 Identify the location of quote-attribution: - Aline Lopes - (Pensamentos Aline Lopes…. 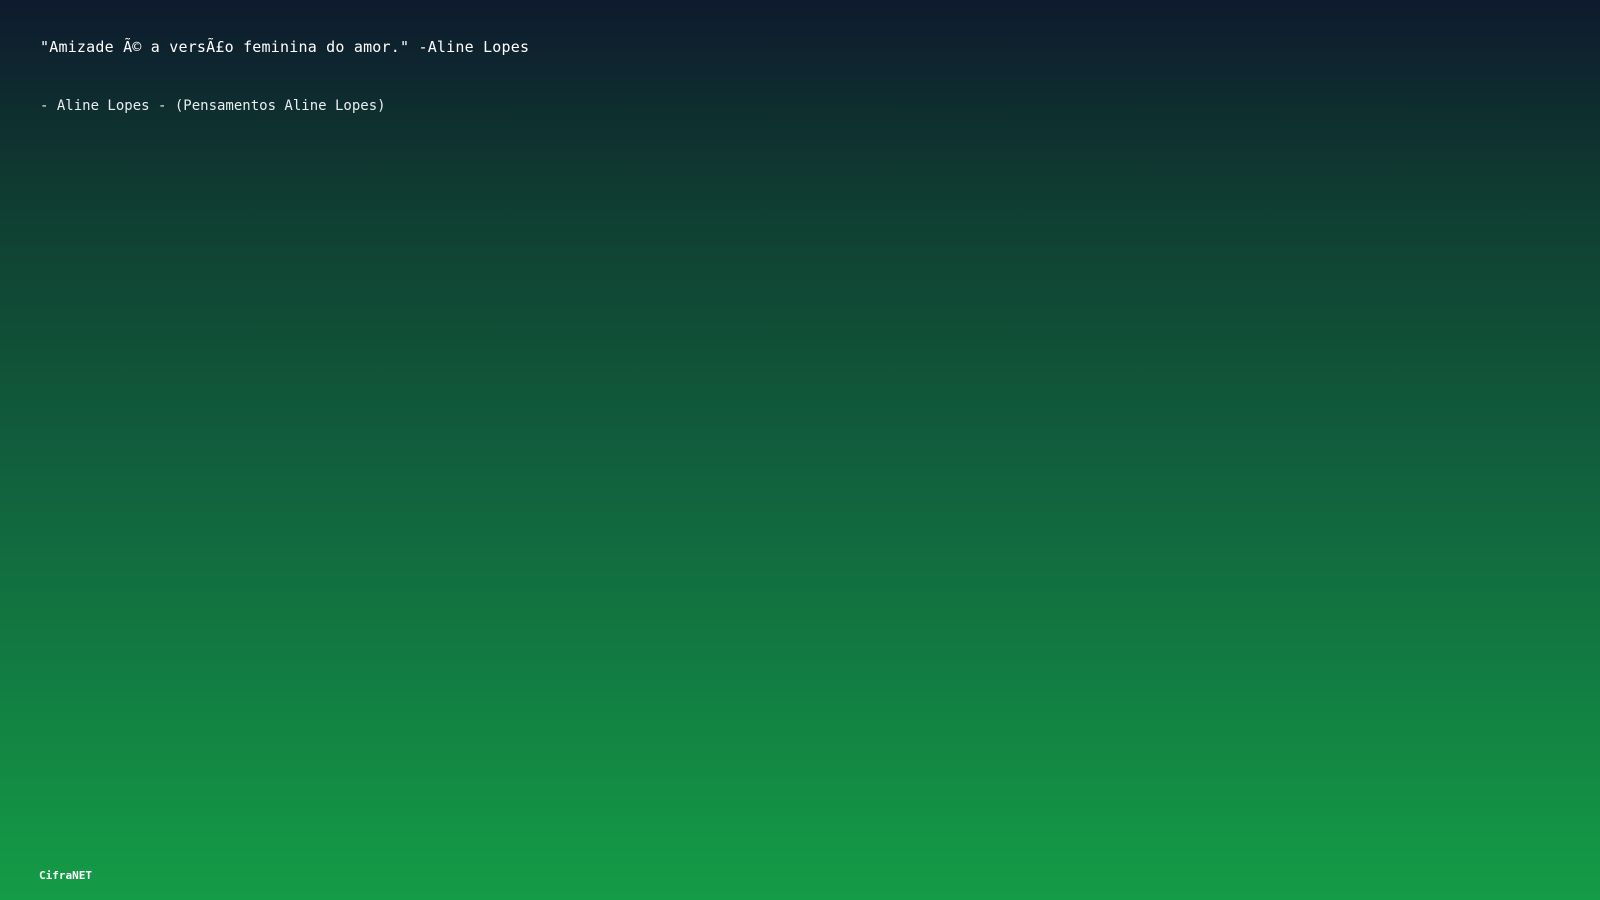
(213, 106).